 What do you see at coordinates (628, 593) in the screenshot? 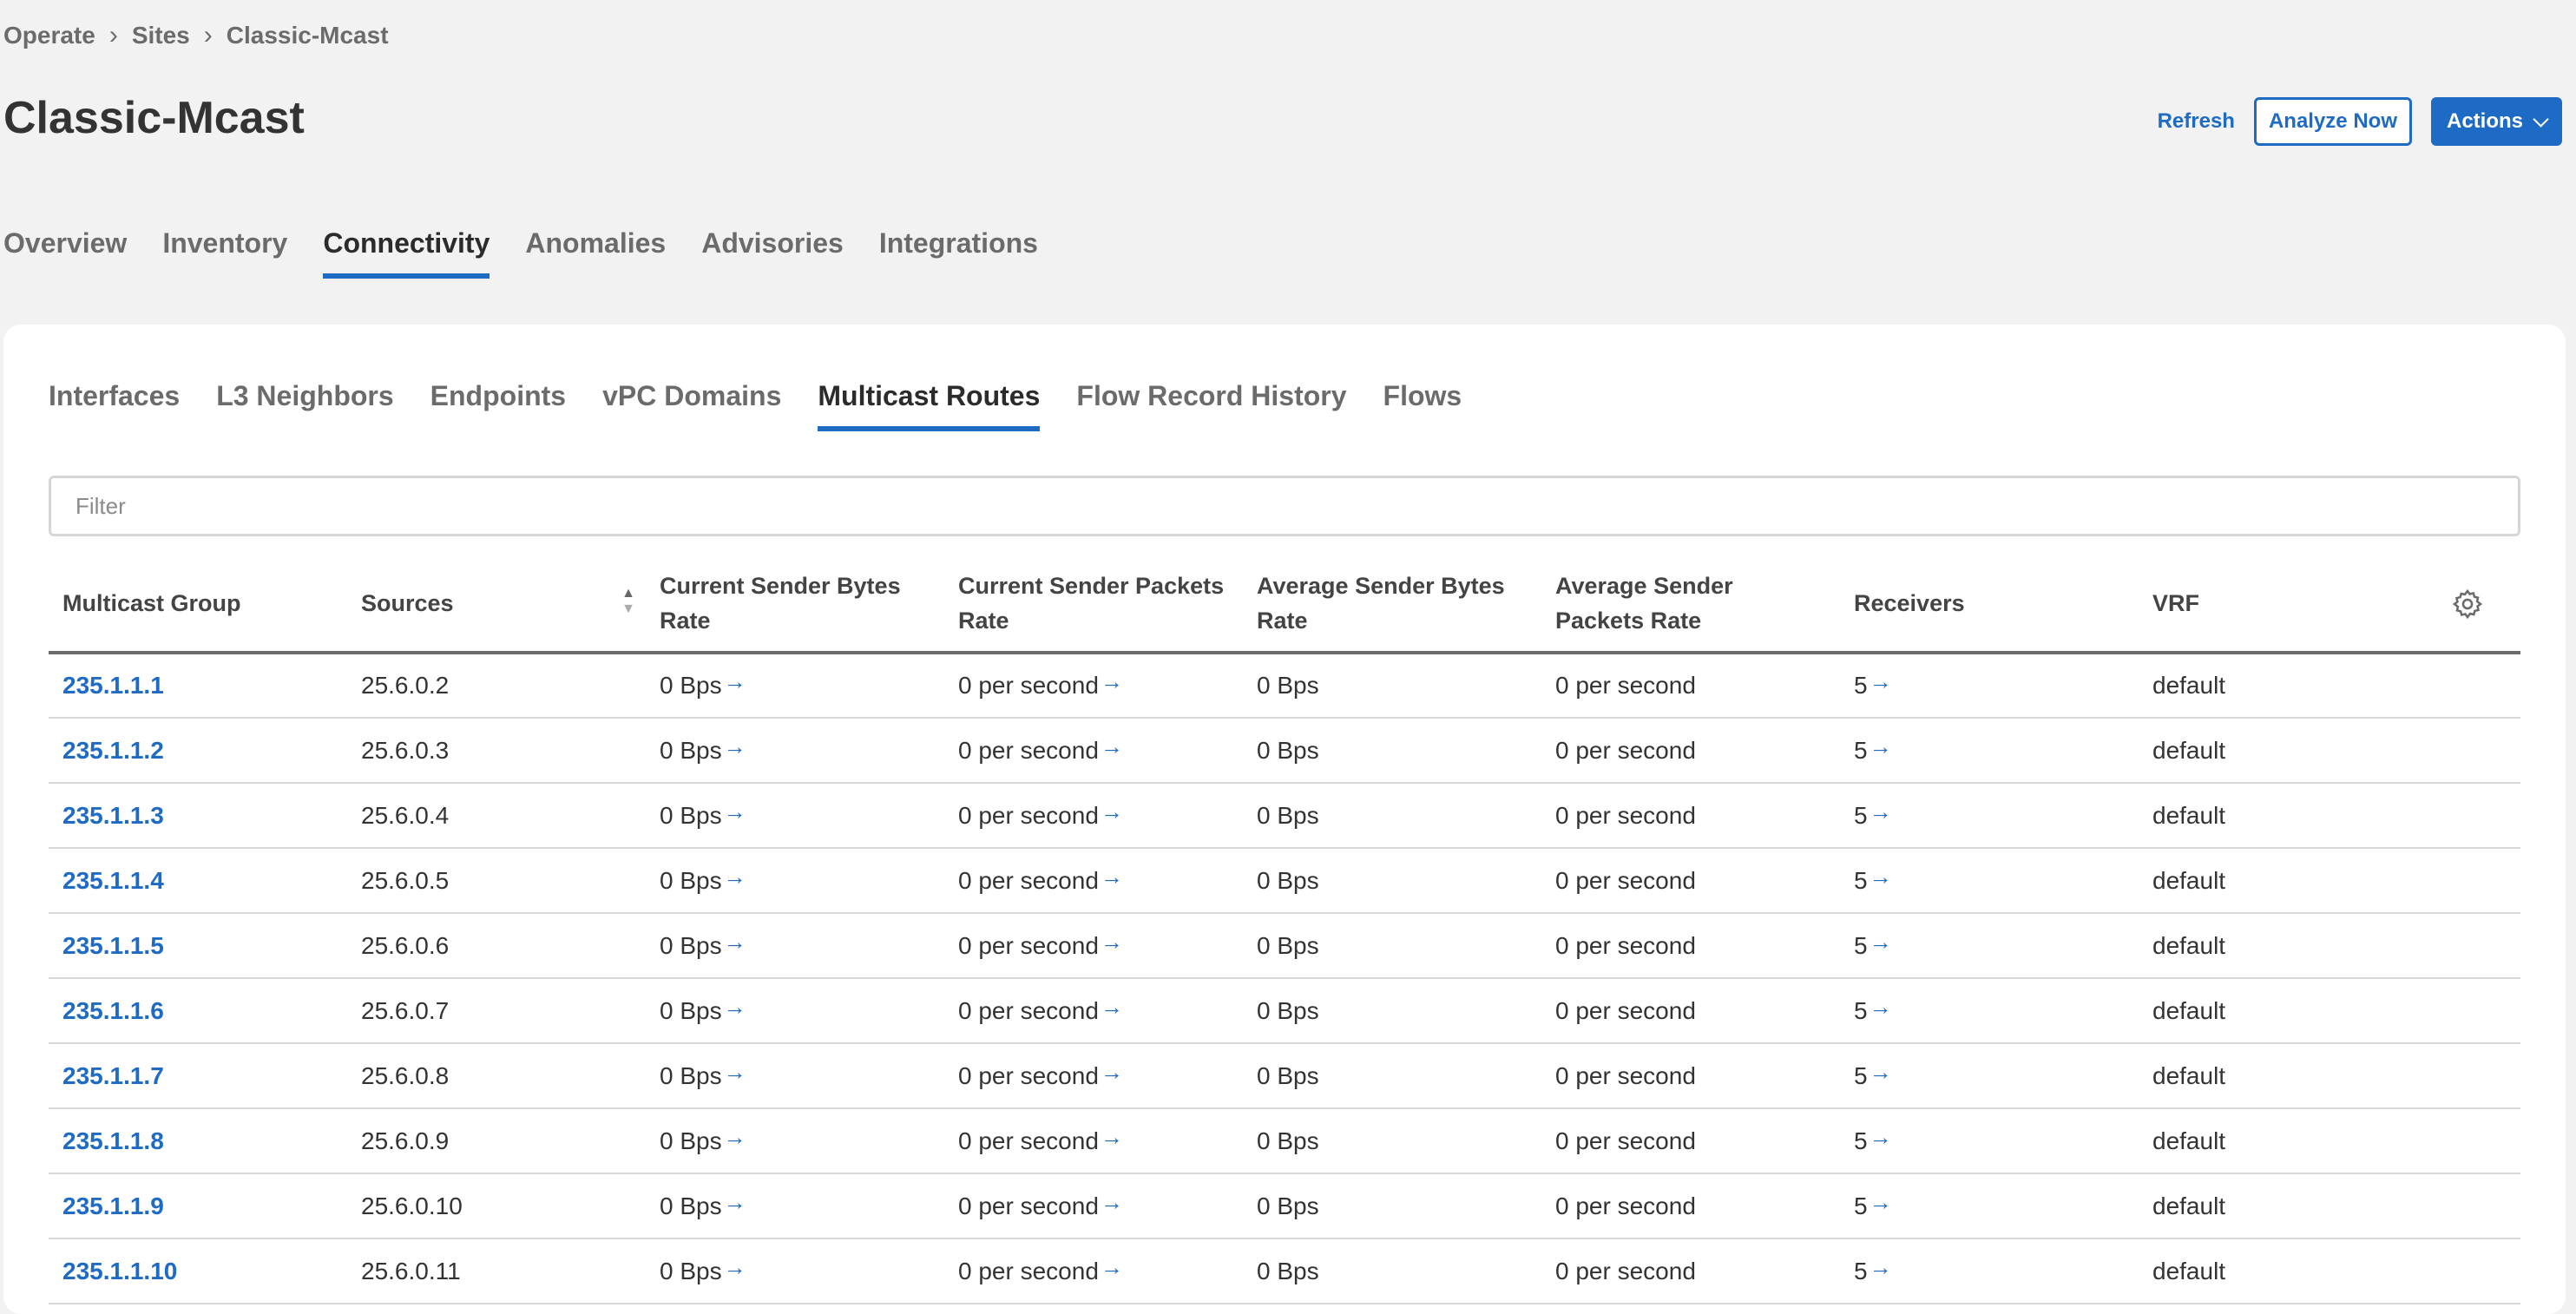
I see `sort-up-icon: ▲` at bounding box center [628, 593].